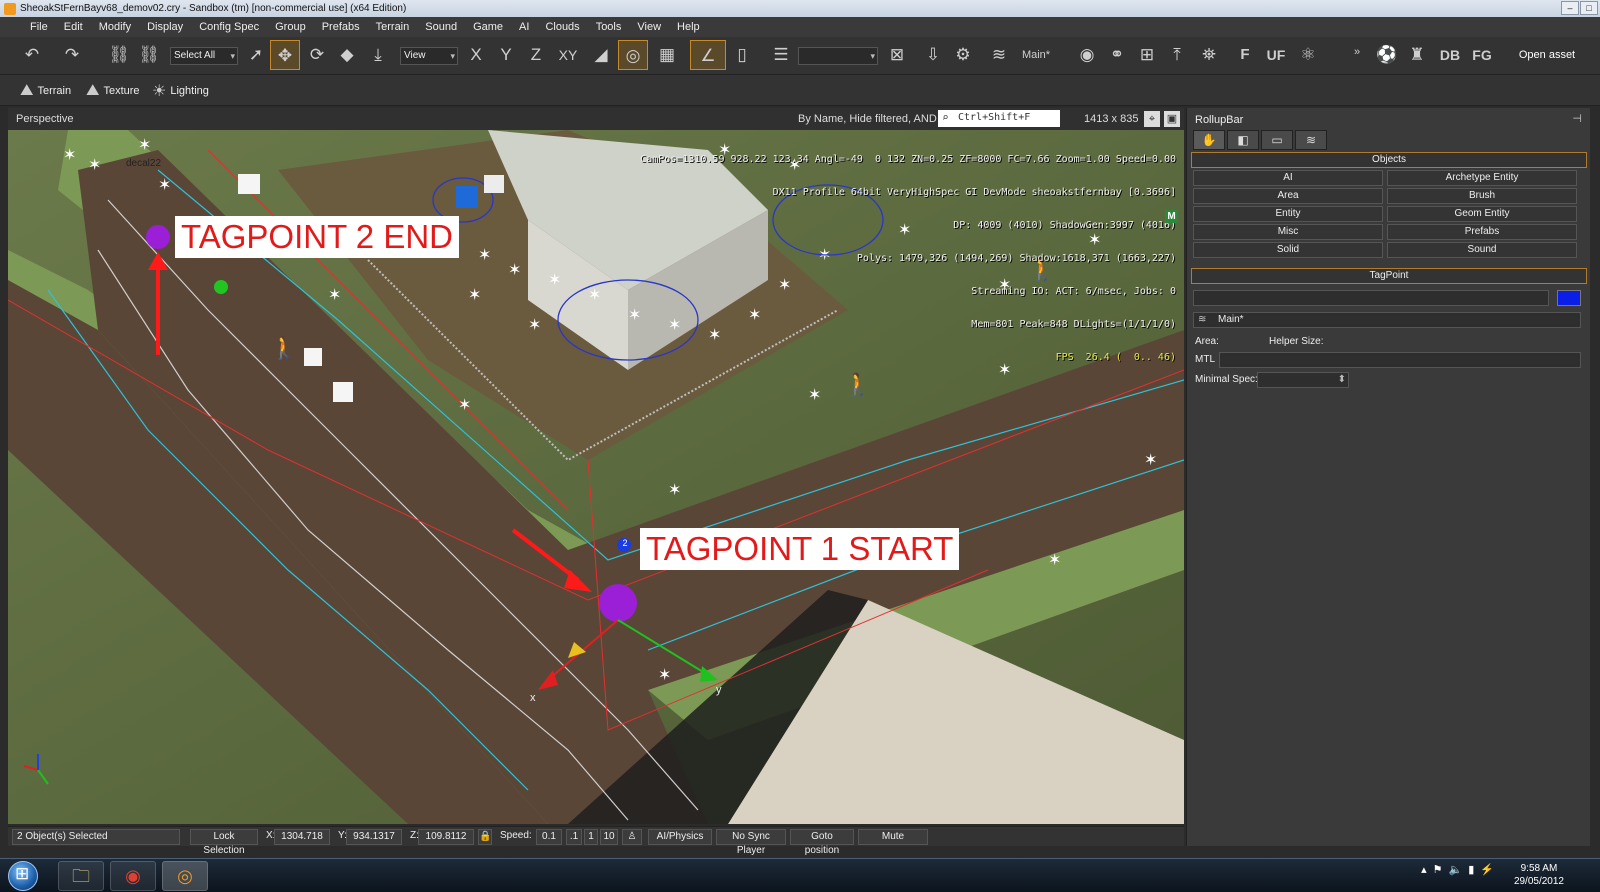  What do you see at coordinates (1482, 196) in the screenshot?
I see `object-brush-button: Brush` at bounding box center [1482, 196].